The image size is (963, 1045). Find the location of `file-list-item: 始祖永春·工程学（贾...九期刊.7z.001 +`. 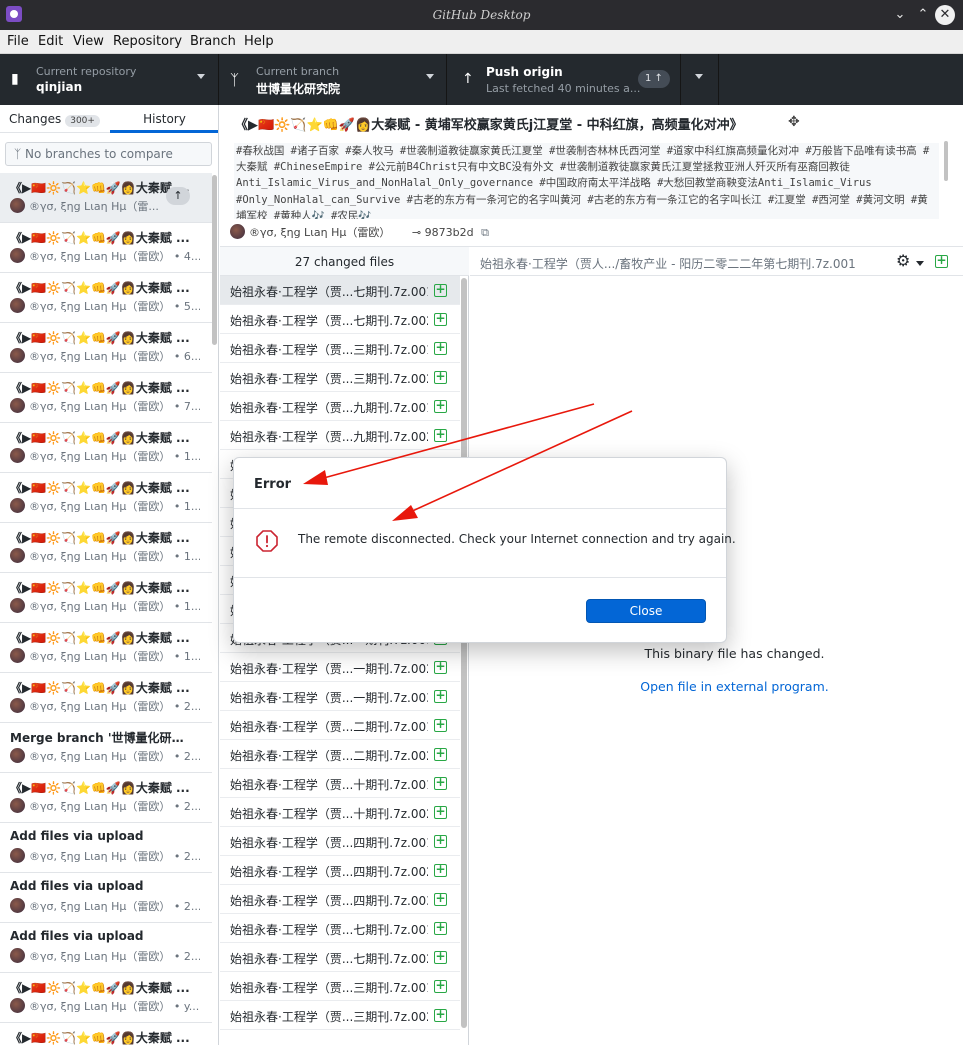

file-list-item: 始祖永春·工程学（贾...九期刊.7z.001 + is located at coordinates (340, 406).